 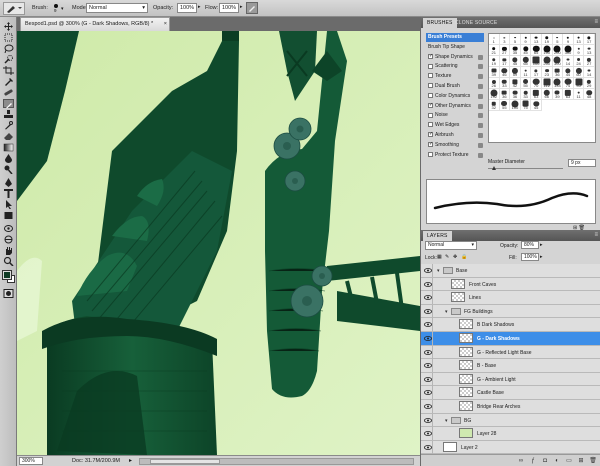 I want to click on layer-opacity-field: 80%, so click(x=530, y=245).